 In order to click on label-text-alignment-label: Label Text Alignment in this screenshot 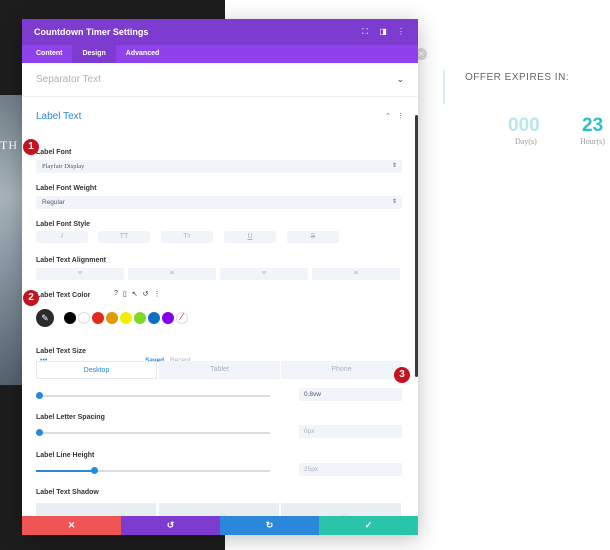, I will do `click(71, 260)`.